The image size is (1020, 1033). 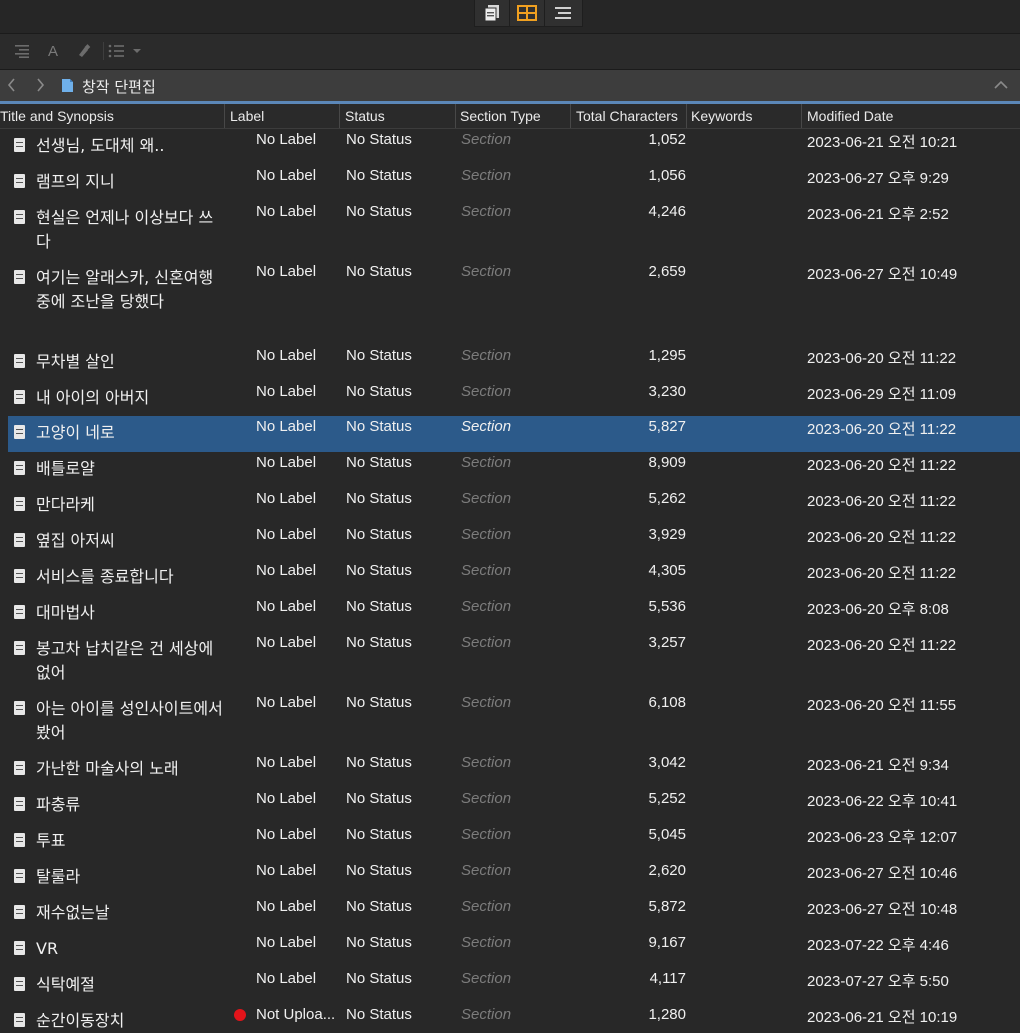 What do you see at coordinates (103, 51) in the screenshot?
I see `toolbar-divider` at bounding box center [103, 51].